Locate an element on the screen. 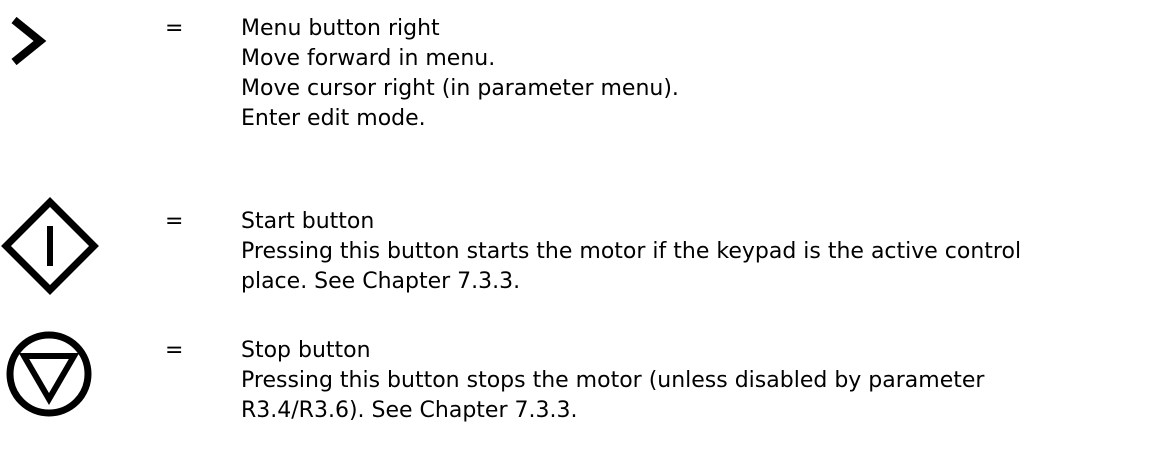  start-button-icon is located at coordinates (50, 246).